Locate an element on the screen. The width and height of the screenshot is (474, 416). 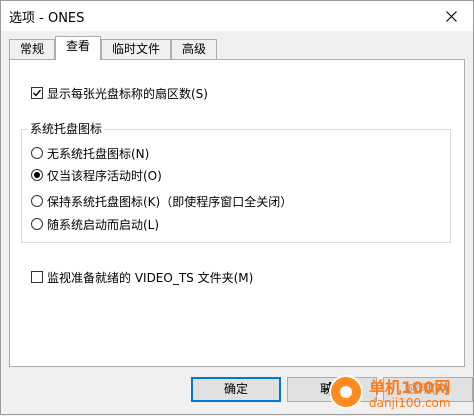
tab-general: 常规 is located at coordinates (32, 49).